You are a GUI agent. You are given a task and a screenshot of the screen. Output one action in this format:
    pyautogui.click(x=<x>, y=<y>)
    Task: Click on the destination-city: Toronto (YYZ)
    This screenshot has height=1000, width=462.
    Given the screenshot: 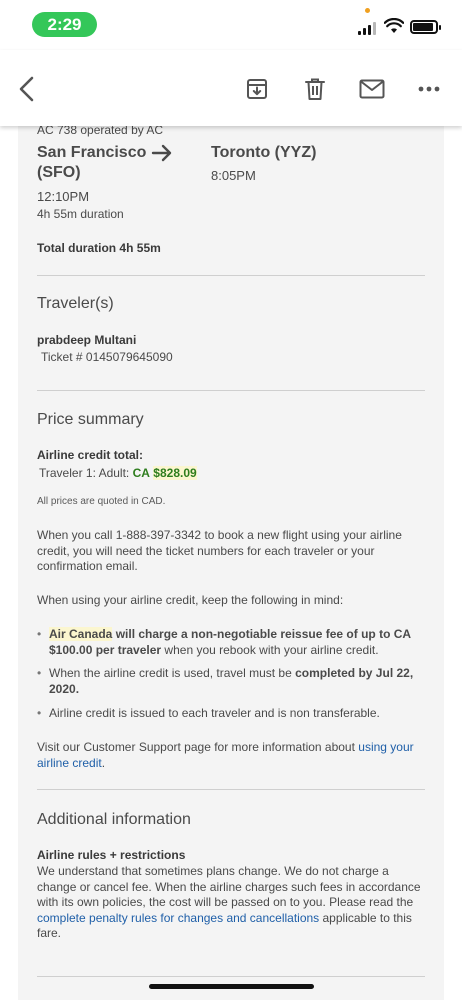 What is the action you would take?
    pyautogui.click(x=264, y=152)
    